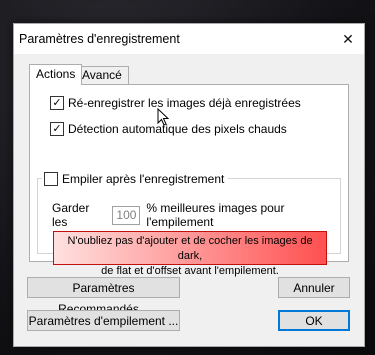  Describe the element at coordinates (57, 103) in the screenshot. I see `reregister-checkbox: ✓` at that location.